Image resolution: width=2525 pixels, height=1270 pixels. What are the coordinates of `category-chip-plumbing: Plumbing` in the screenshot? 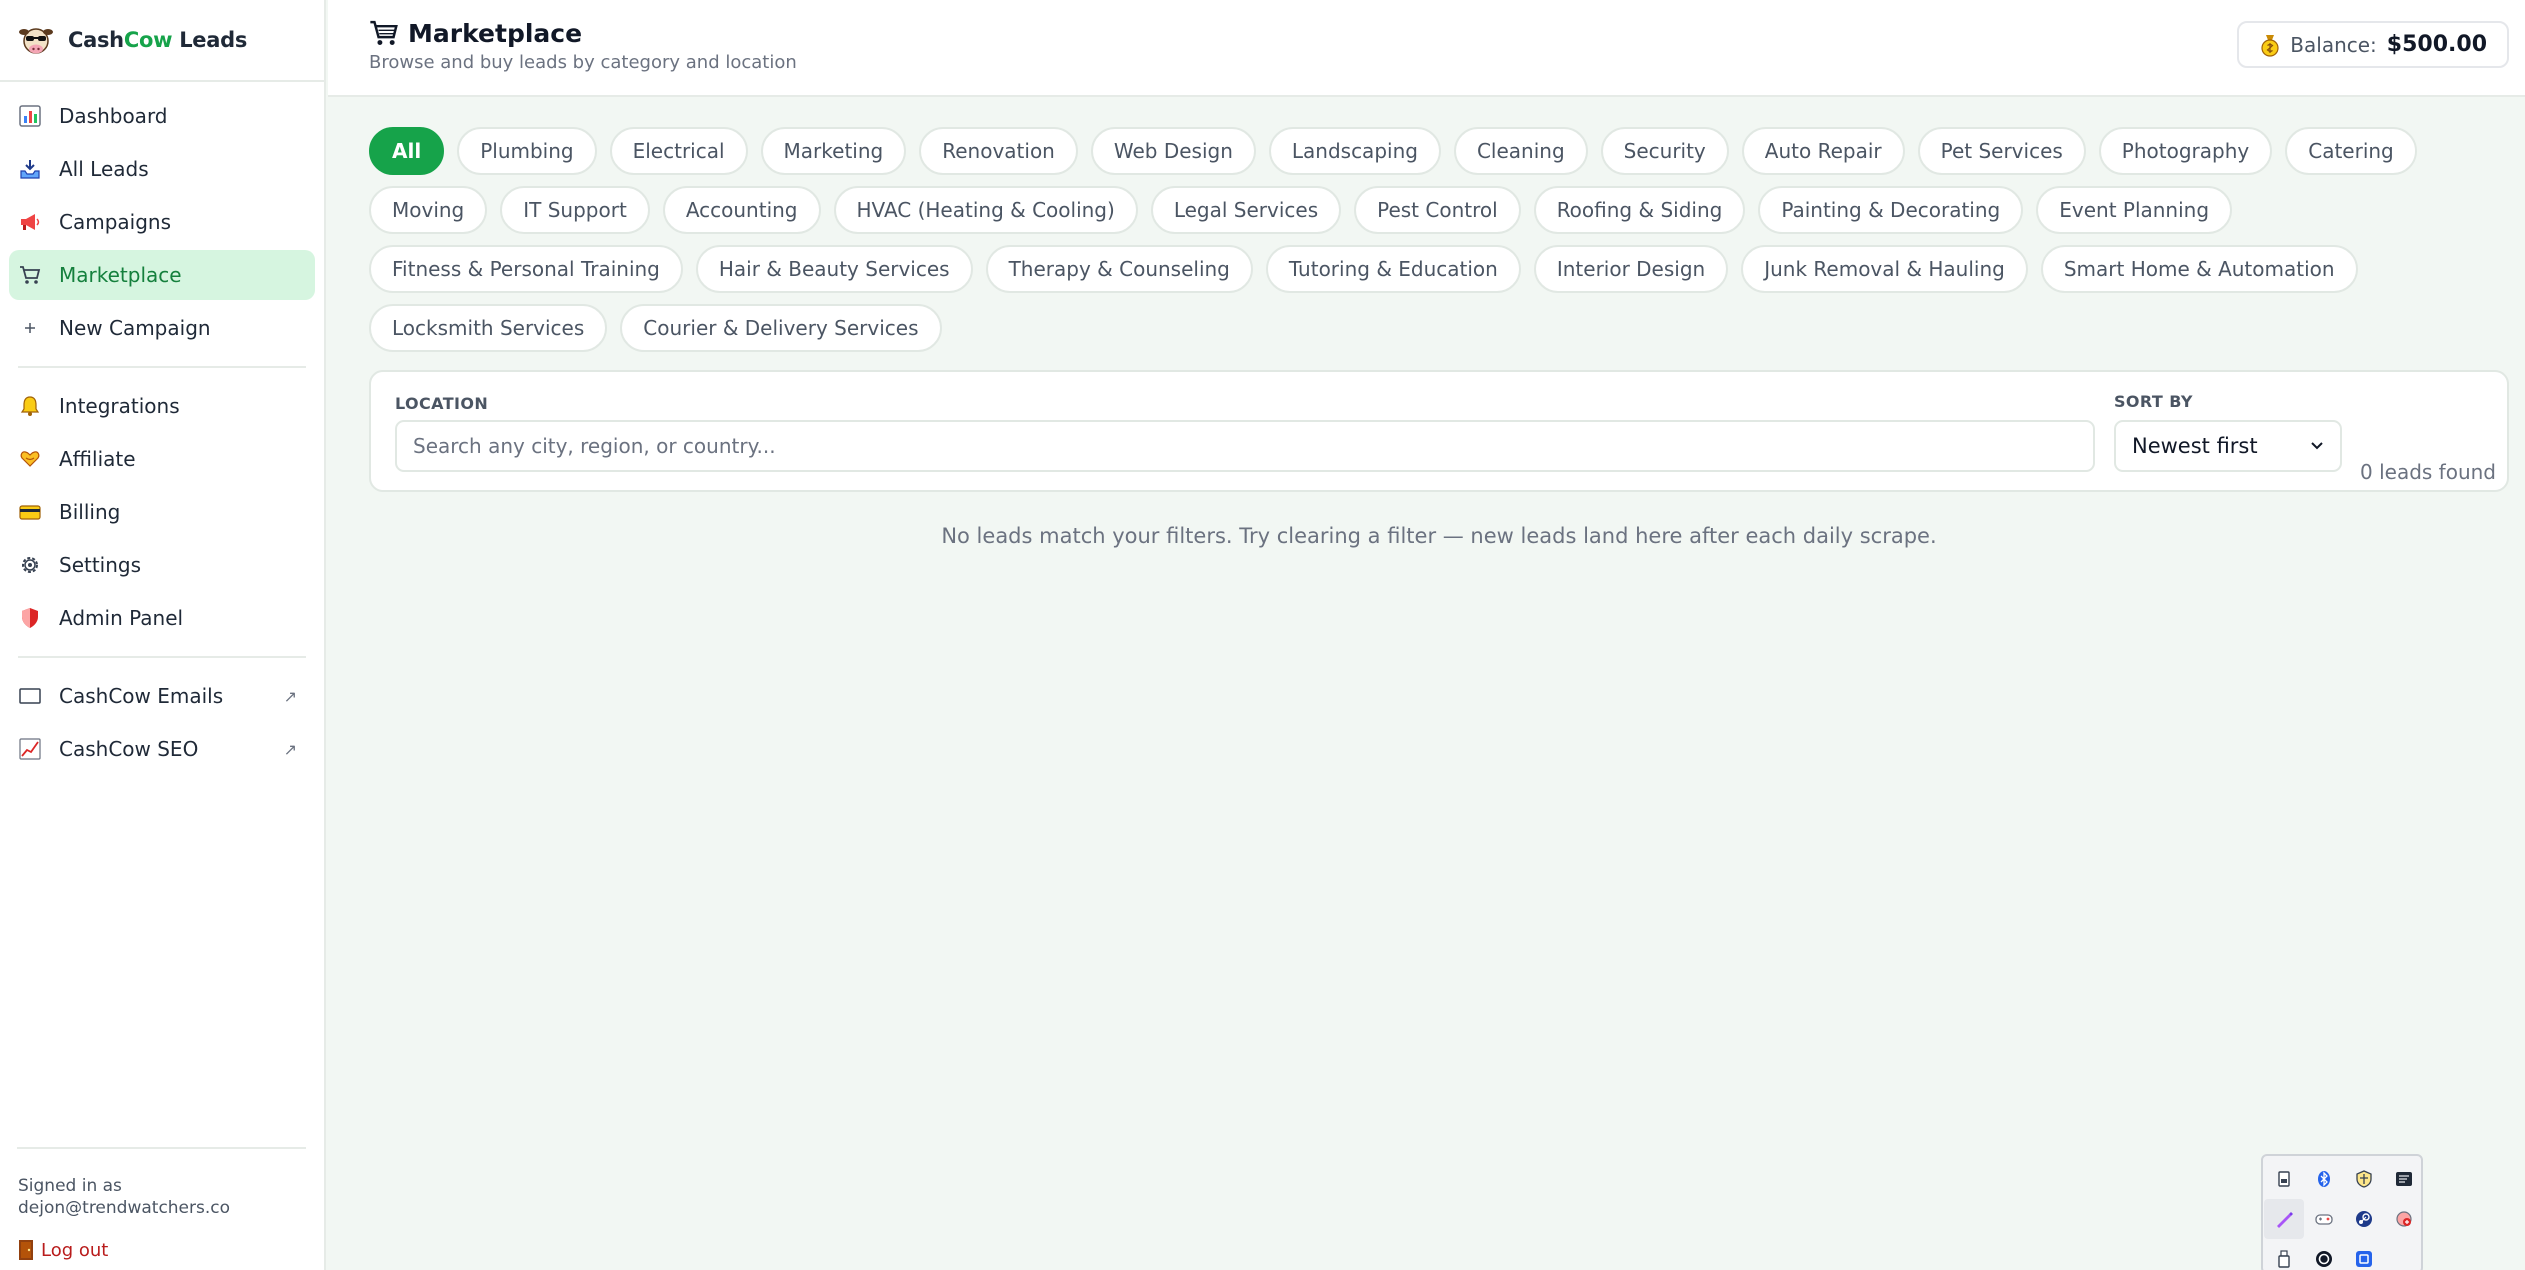 It's located at (527, 151).